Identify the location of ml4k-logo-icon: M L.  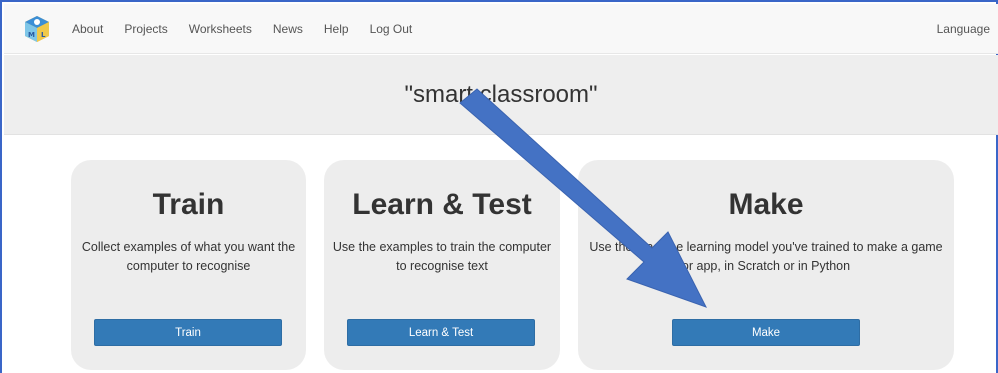
(37, 29).